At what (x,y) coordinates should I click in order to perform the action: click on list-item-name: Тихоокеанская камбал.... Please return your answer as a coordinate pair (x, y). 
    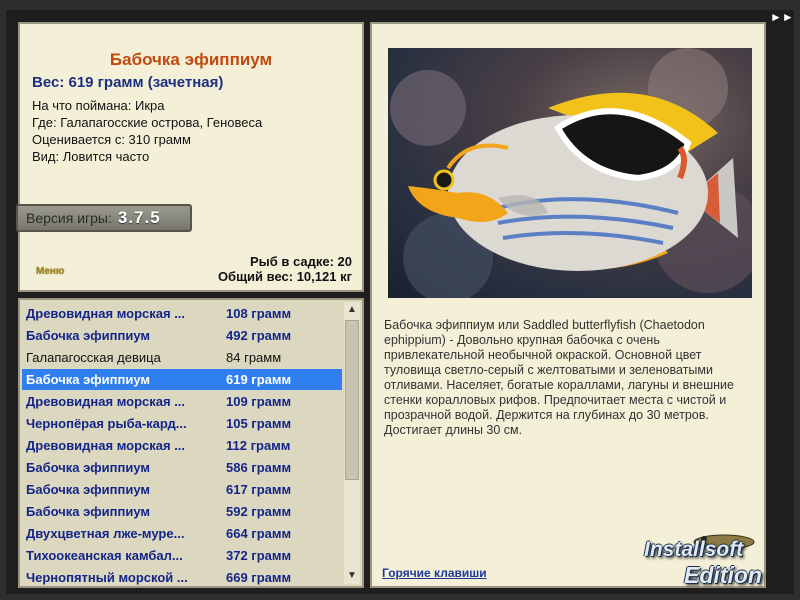
    Looking at the image, I should click on (104, 555).